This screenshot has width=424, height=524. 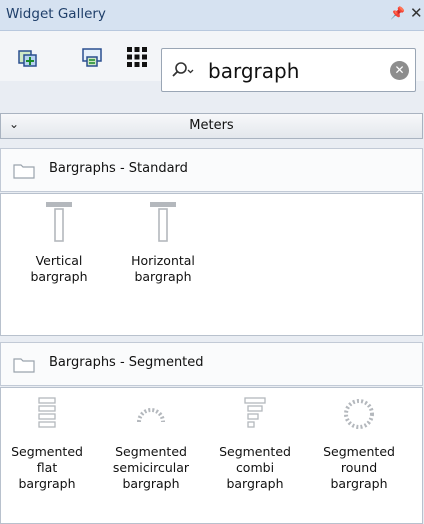 I want to click on title-bar: Widget Gallery 📌 ✕, so click(x=212, y=15).